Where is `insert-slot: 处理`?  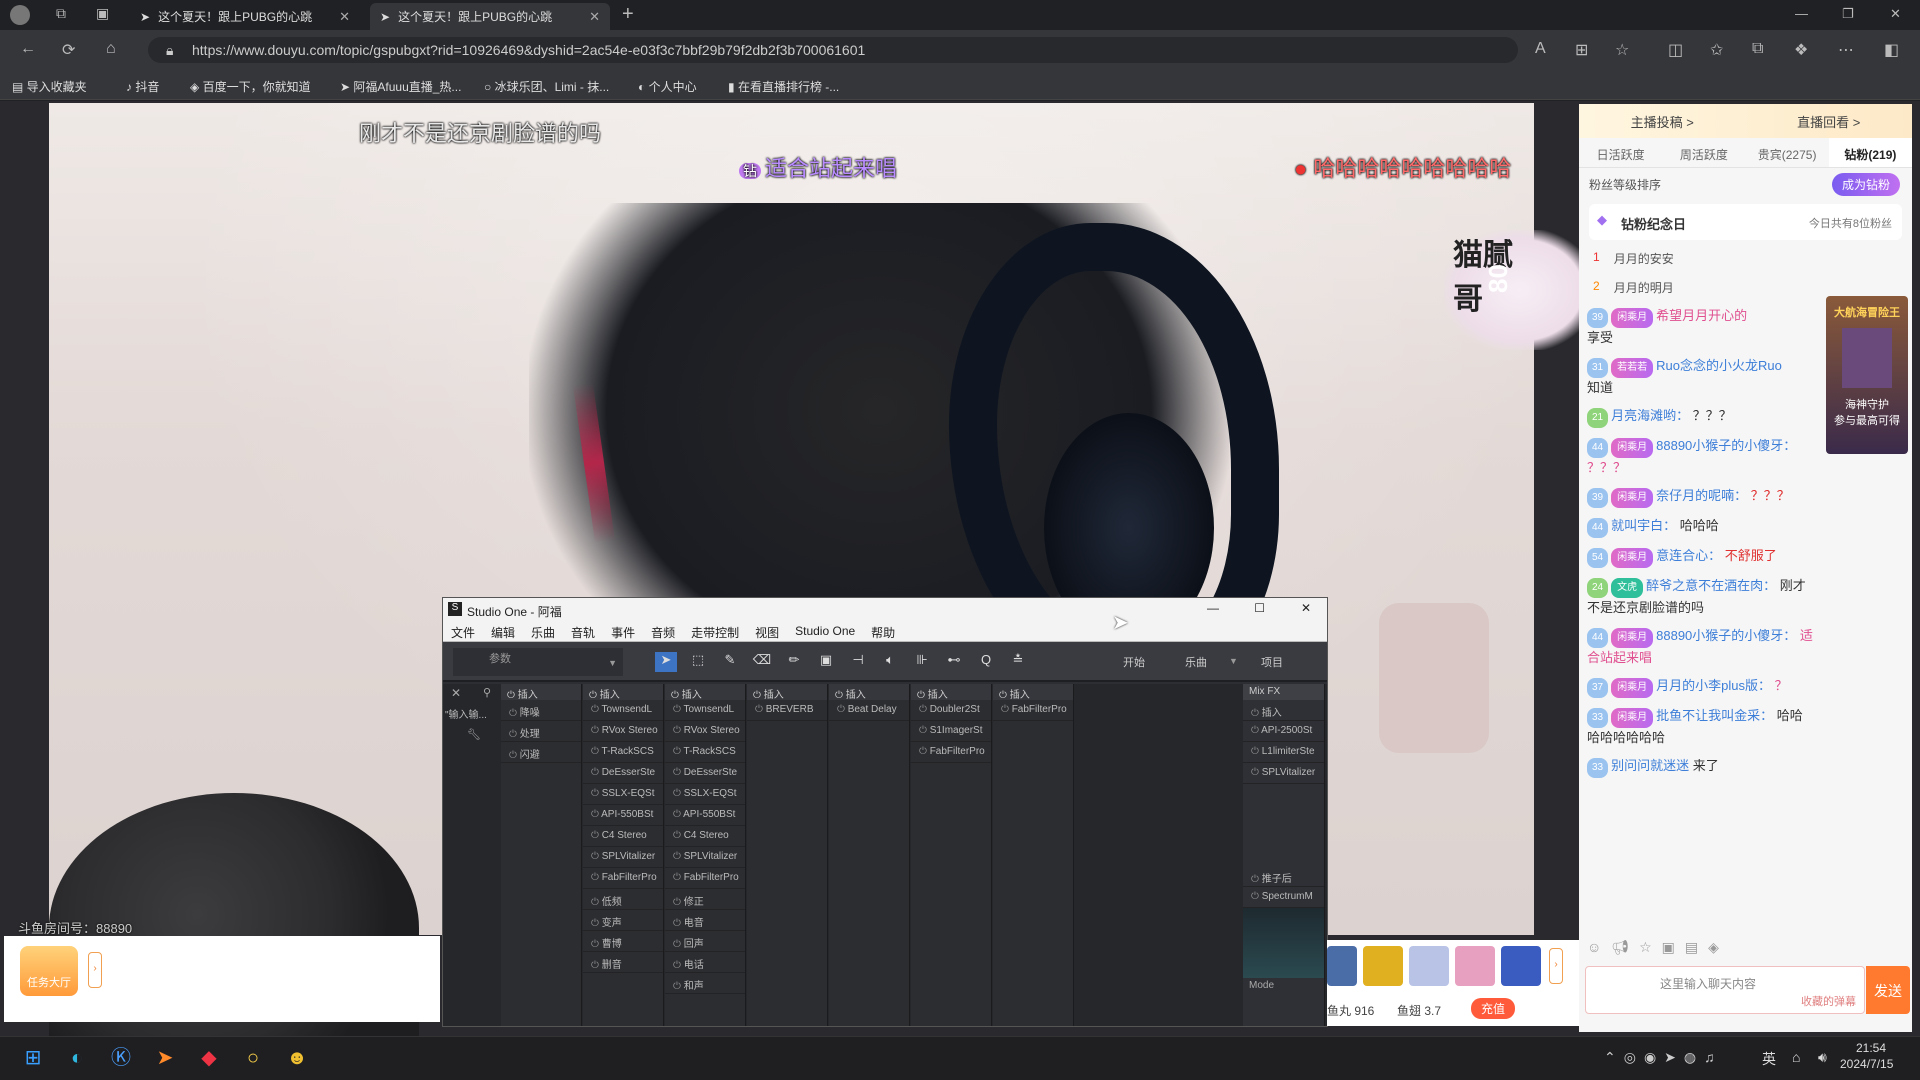 insert-slot: 处理 is located at coordinates (541, 731).